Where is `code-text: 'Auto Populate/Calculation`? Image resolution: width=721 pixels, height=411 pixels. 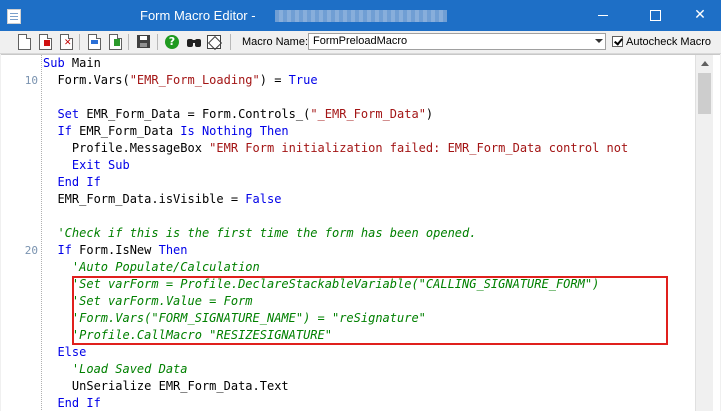 code-text: 'Auto Populate/Calculation is located at coordinates (151, 267).